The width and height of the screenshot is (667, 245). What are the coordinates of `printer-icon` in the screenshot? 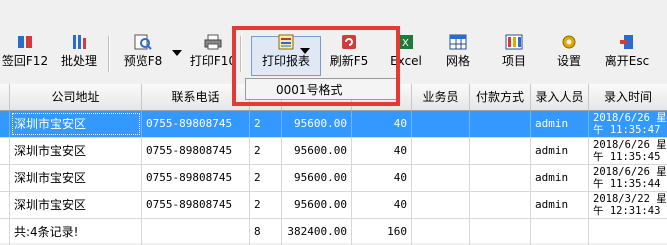 It's located at (213, 42).